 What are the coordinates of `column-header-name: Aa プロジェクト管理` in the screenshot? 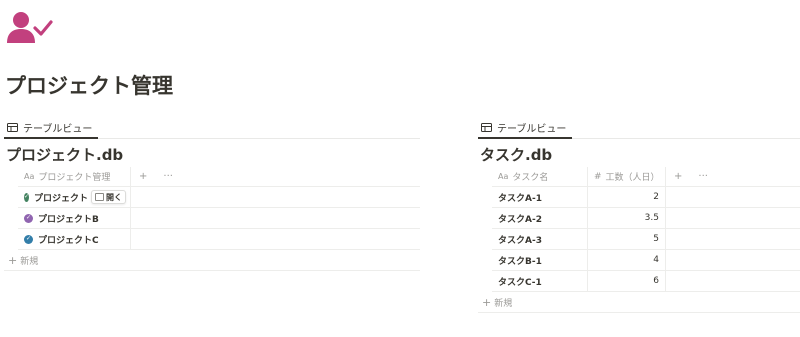 It's located at (74, 176).